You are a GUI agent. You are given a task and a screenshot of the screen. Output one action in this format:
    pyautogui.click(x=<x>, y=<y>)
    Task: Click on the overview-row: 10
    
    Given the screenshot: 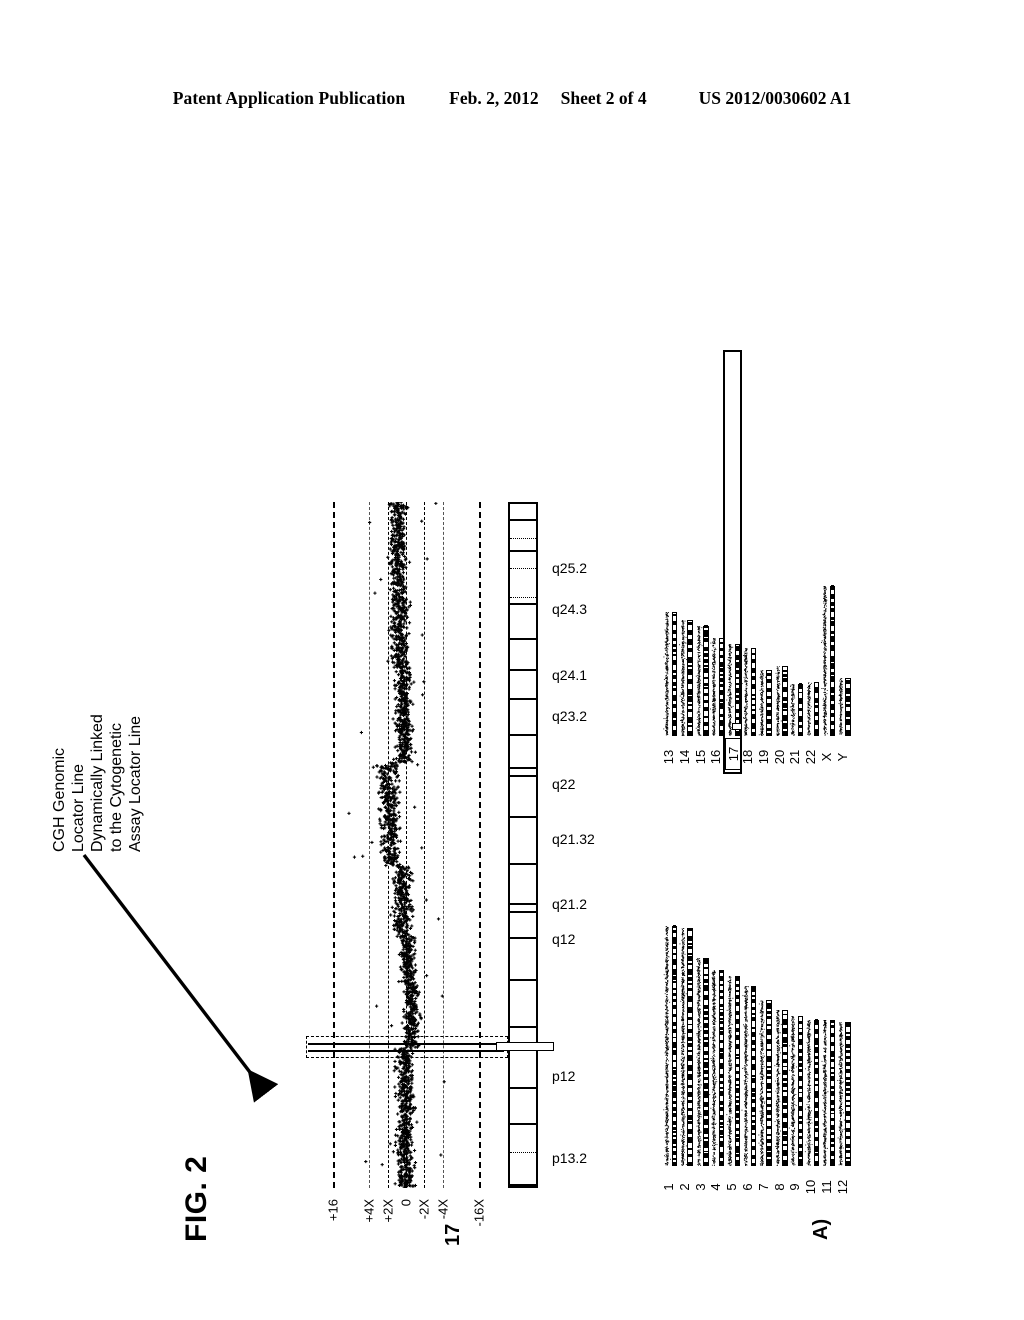 What is the action you would take?
    pyautogui.click(x=811, y=990)
    